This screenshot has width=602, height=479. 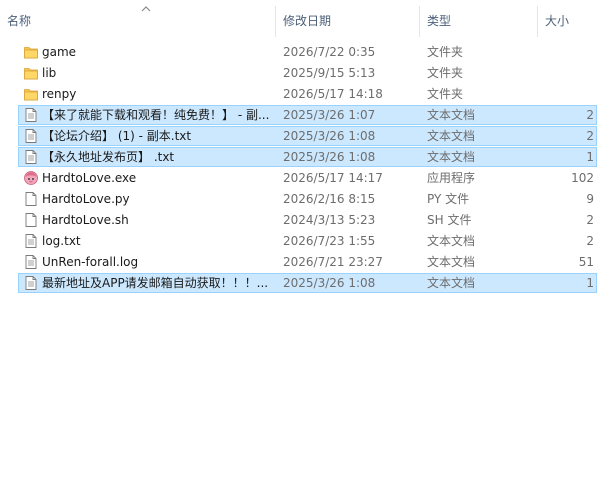 I want to click on file-size: 102, so click(x=582, y=178).